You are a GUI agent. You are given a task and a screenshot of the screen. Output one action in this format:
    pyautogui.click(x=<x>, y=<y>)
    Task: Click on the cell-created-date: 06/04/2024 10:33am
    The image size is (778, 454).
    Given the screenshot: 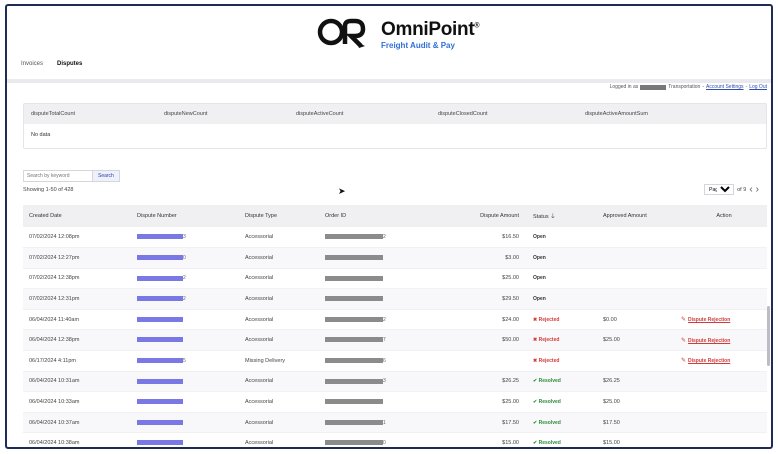 What is the action you would take?
    pyautogui.click(x=77, y=402)
    